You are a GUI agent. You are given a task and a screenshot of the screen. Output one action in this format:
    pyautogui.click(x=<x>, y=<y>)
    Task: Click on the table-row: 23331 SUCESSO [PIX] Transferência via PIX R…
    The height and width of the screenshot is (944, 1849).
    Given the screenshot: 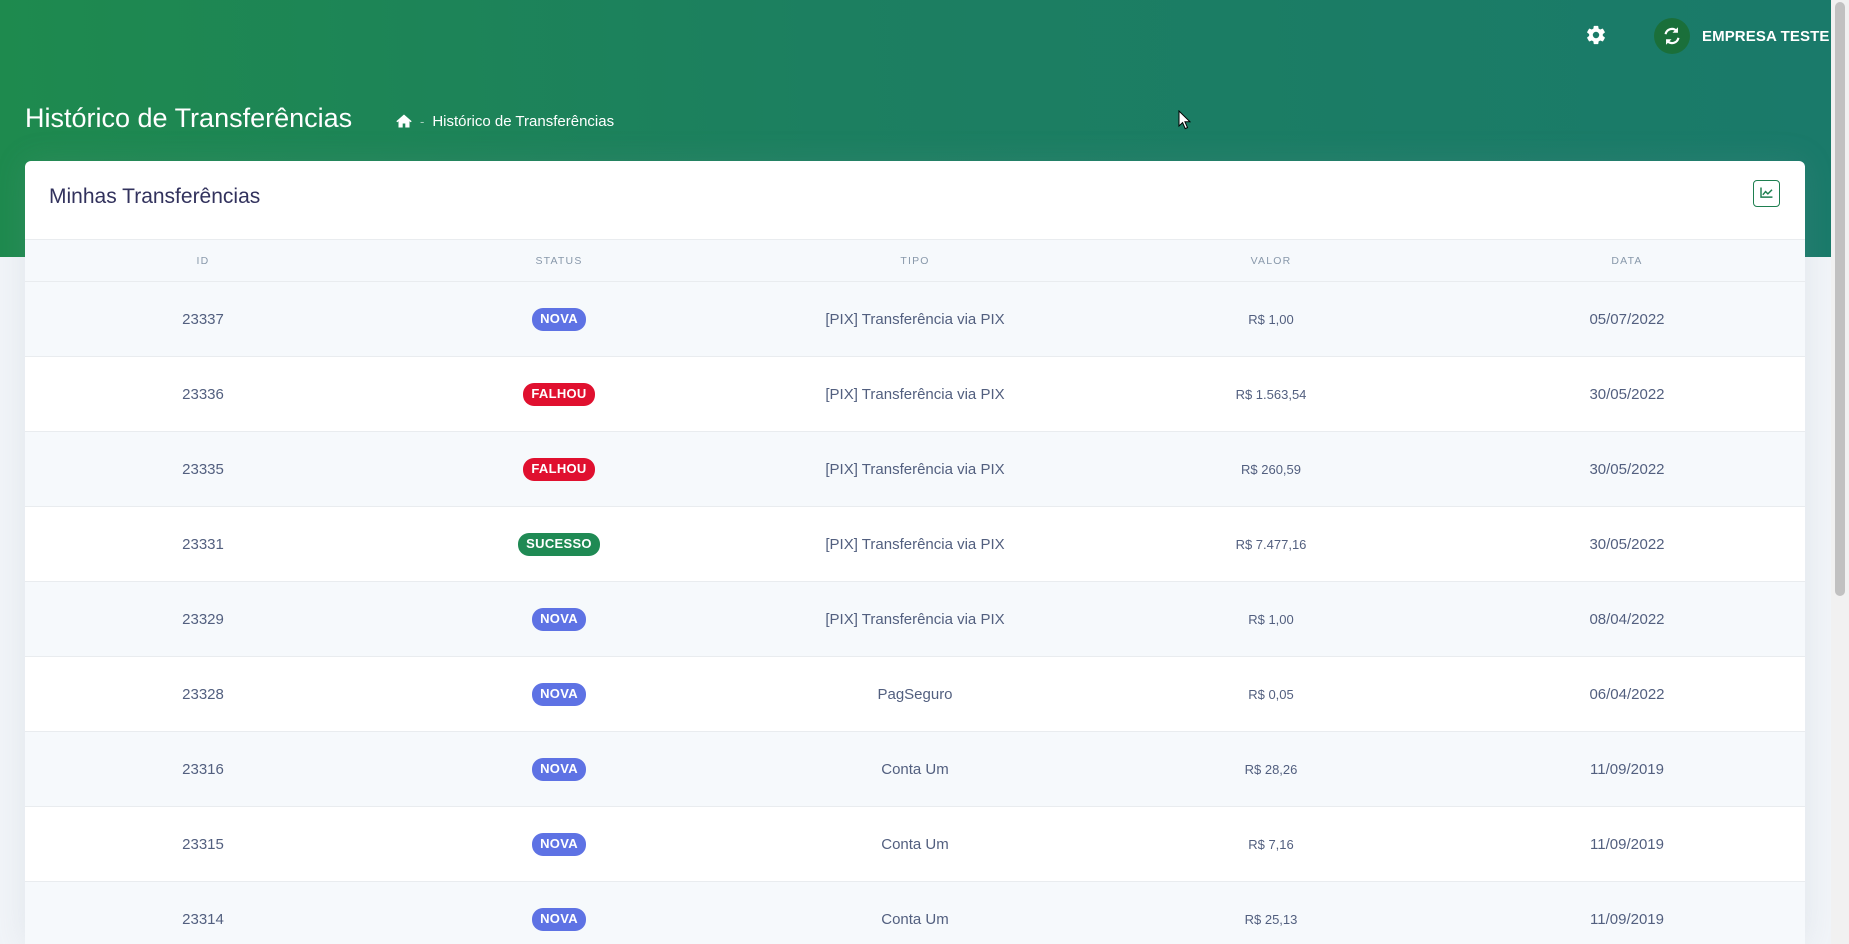 What is the action you would take?
    pyautogui.click(x=915, y=544)
    